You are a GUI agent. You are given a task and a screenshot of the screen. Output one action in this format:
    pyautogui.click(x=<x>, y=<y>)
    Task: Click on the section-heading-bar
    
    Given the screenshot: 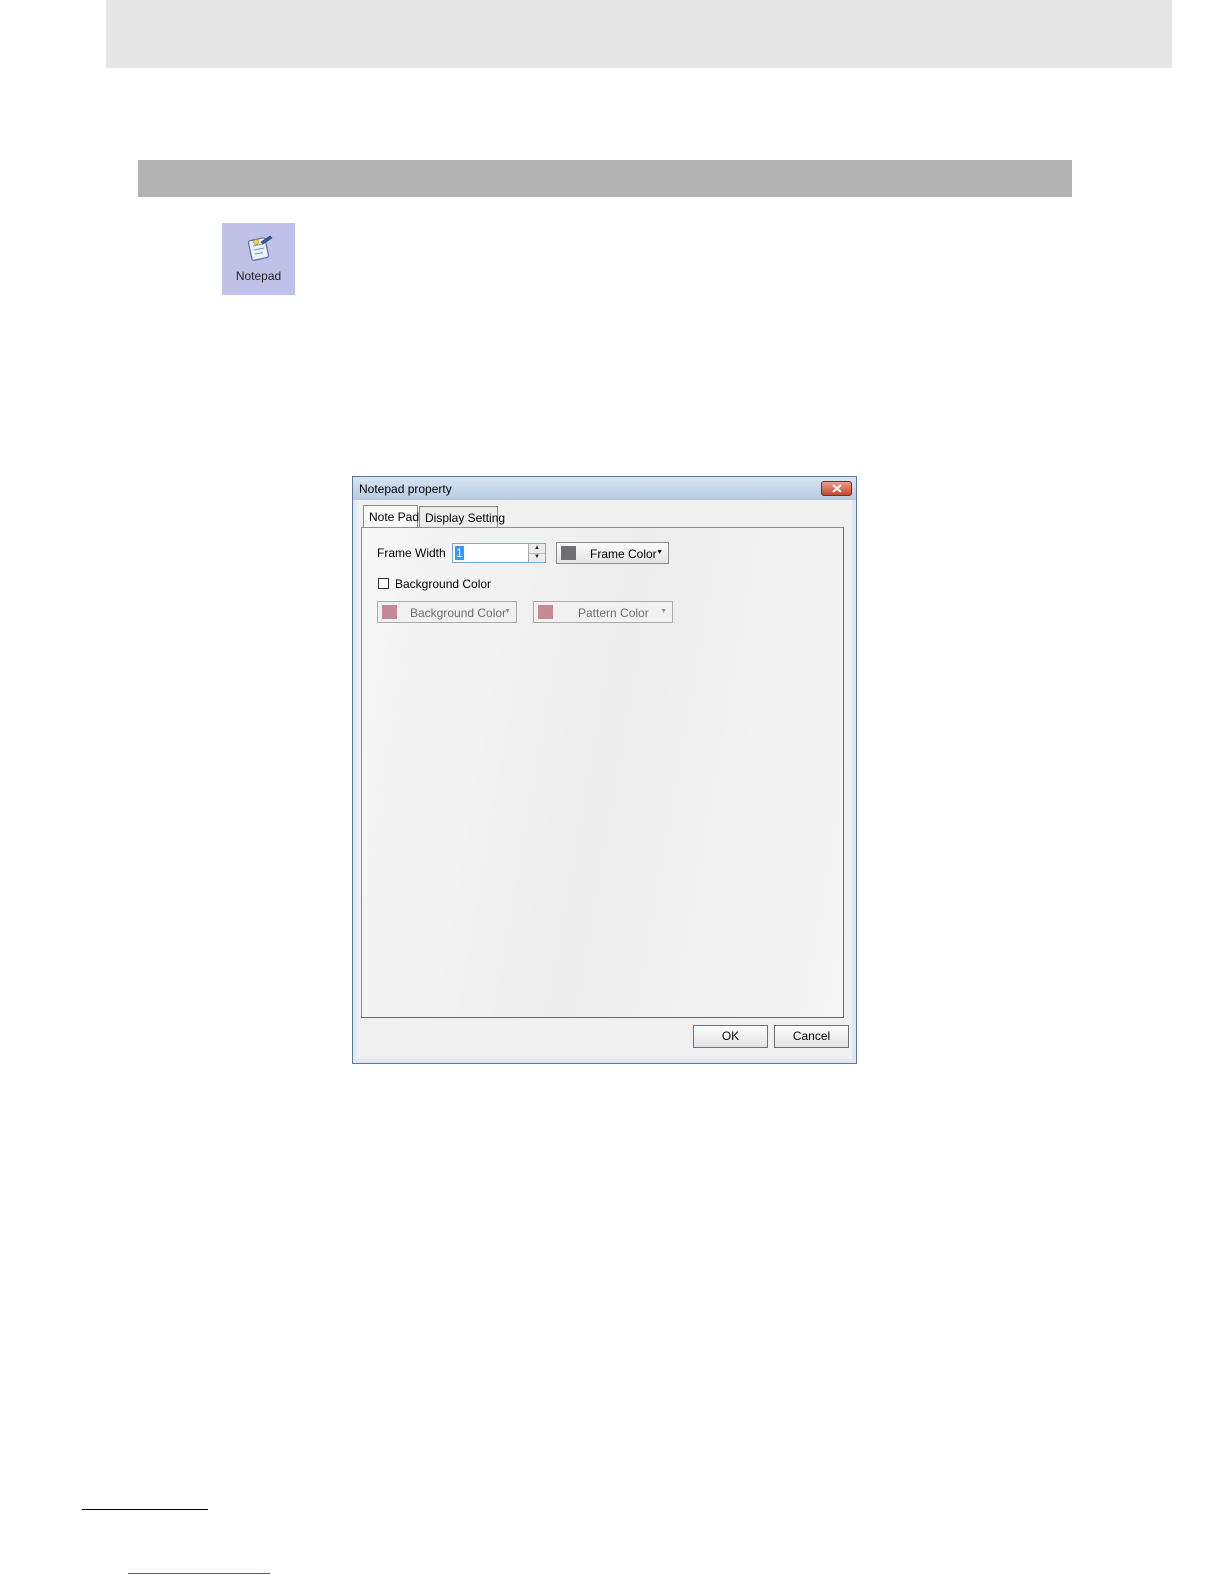 What is the action you would take?
    pyautogui.click(x=605, y=178)
    